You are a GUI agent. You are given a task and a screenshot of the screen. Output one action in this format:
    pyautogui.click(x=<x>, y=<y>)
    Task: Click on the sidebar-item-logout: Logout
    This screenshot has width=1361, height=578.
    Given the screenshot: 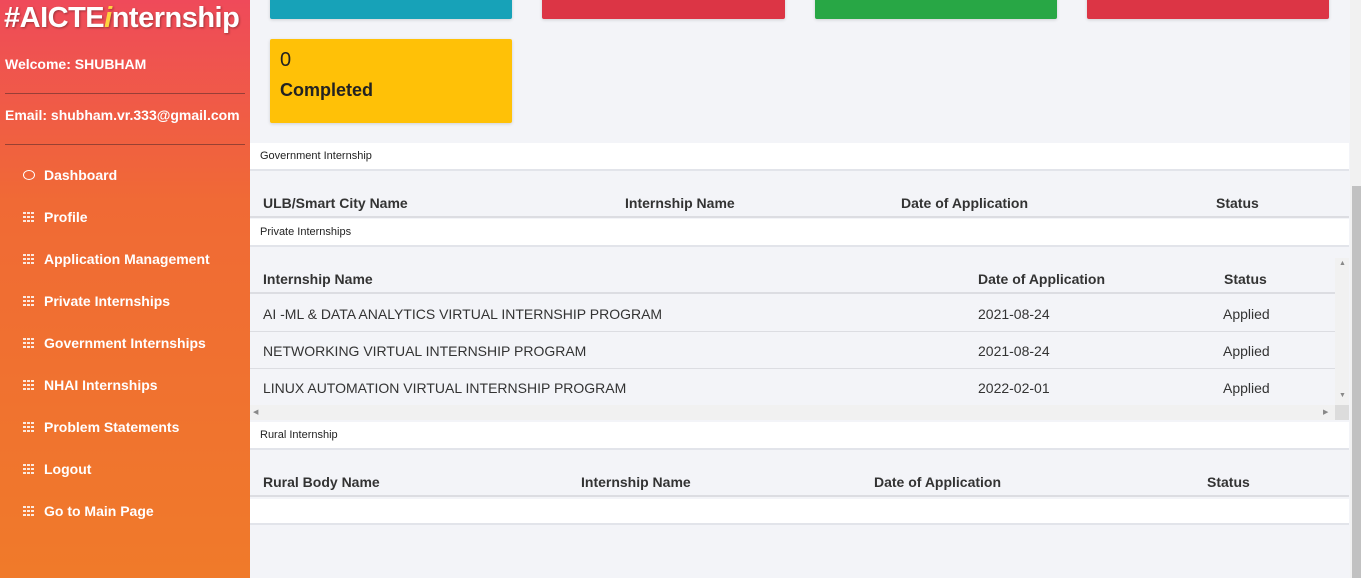 What is the action you would take?
    pyautogui.click(x=125, y=469)
    